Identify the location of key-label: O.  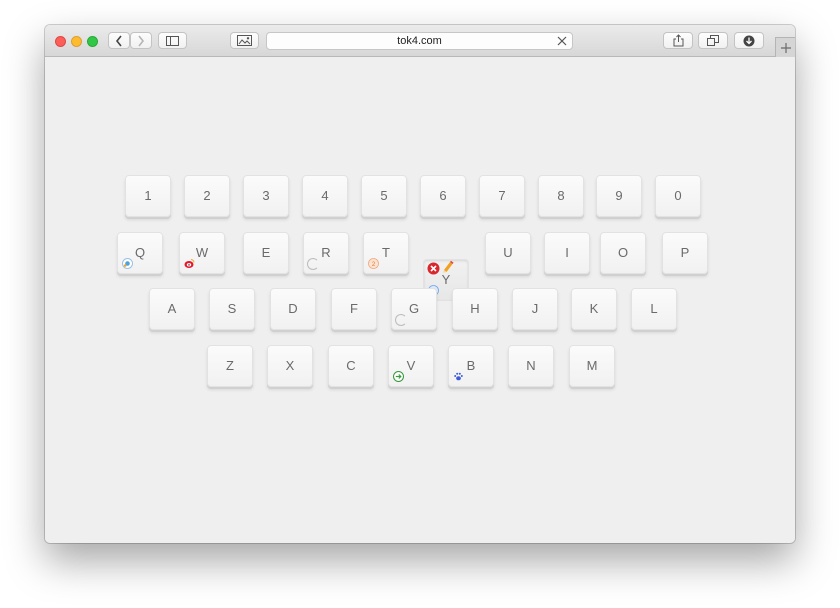
(623, 252).